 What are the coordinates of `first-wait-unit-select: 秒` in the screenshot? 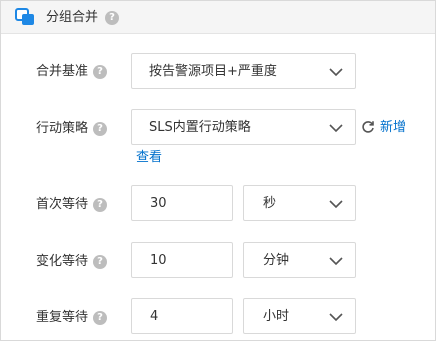 It's located at (299, 203).